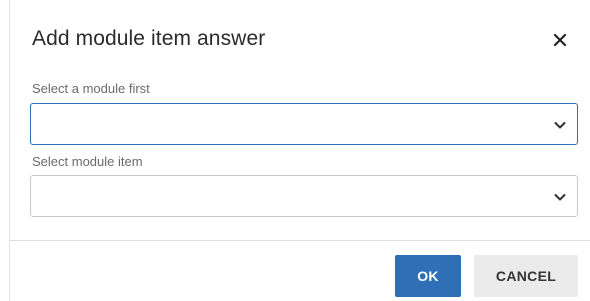 This screenshot has width=590, height=301. Describe the element at coordinates (304, 124) in the screenshot. I see `module-select` at that location.